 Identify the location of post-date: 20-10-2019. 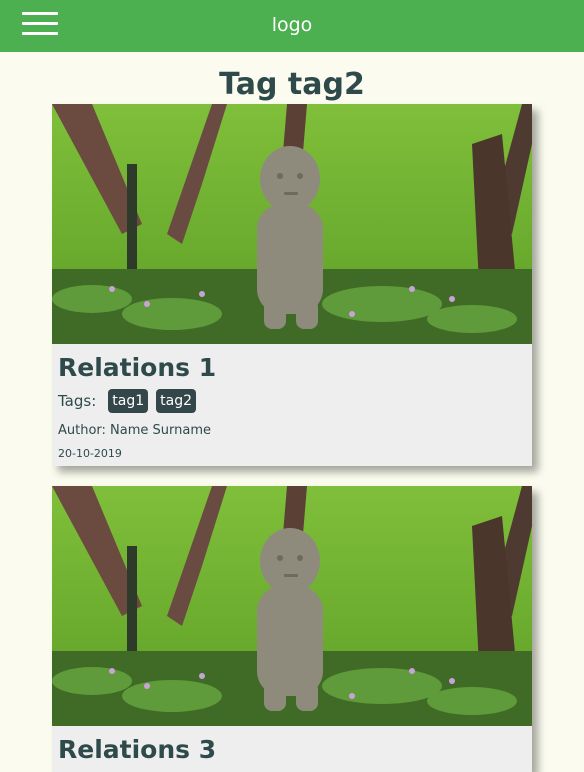
(90, 453).